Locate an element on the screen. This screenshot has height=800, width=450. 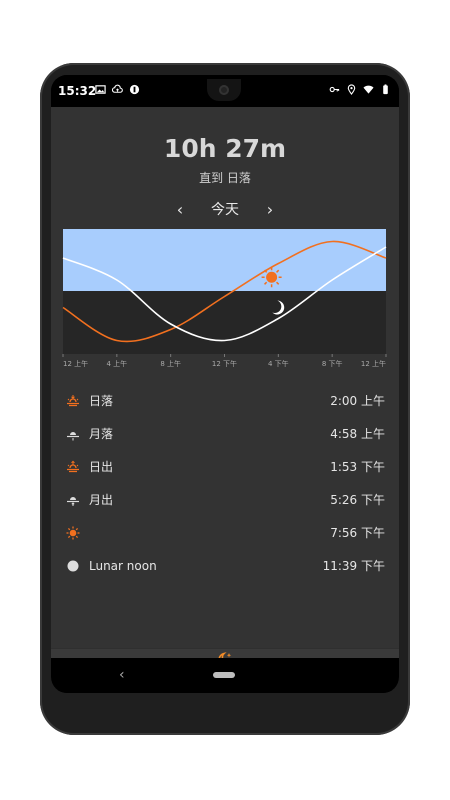
event-row: Lunar noon 11:39 下午 is located at coordinates (225, 565).